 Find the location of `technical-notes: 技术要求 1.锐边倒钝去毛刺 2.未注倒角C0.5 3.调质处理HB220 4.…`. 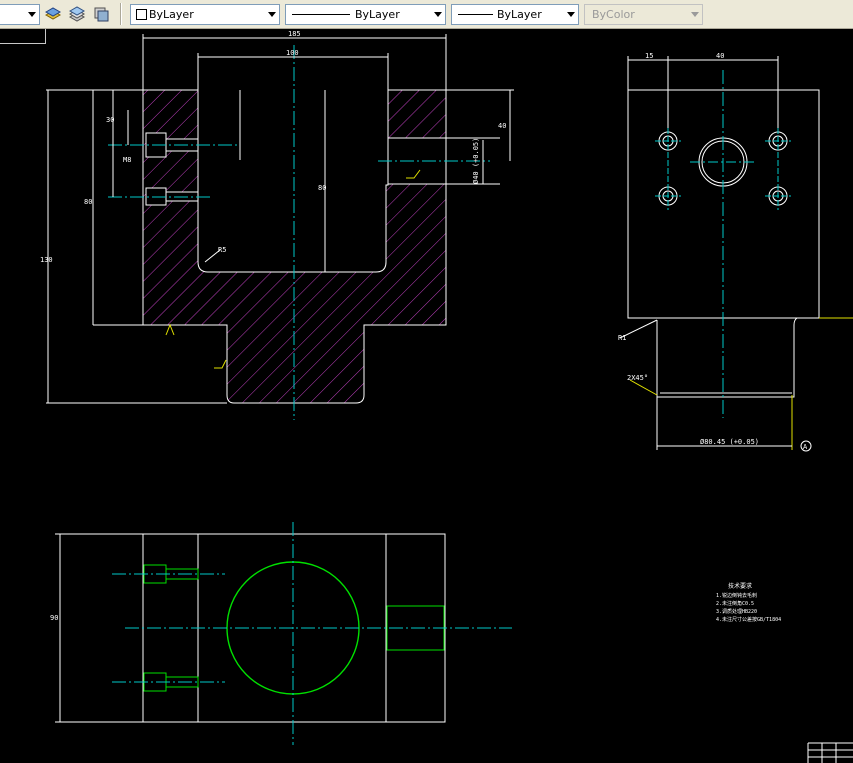

technical-notes: 技术要求 1.锐边倒钝去毛刺 2.未注倒角C0.5 3.调质处理HB220 4.… is located at coordinates (748, 602).